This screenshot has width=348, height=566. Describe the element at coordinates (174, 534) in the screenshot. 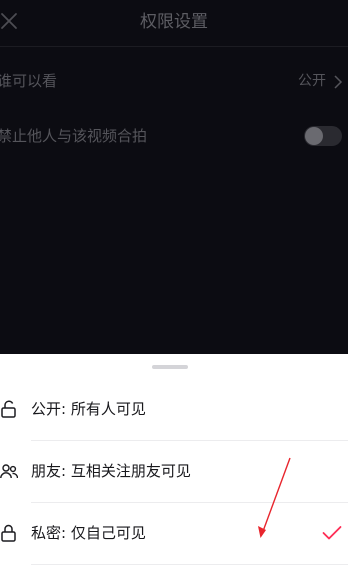

I see `option-private: 私密: 仅自己可见` at that location.